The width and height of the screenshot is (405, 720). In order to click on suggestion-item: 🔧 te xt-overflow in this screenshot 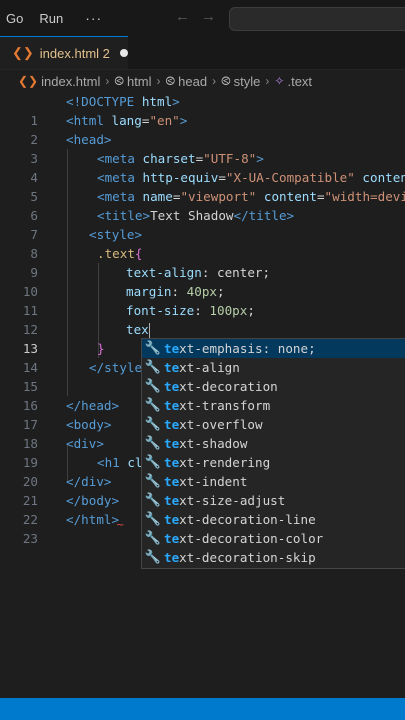, I will do `click(273, 424)`.